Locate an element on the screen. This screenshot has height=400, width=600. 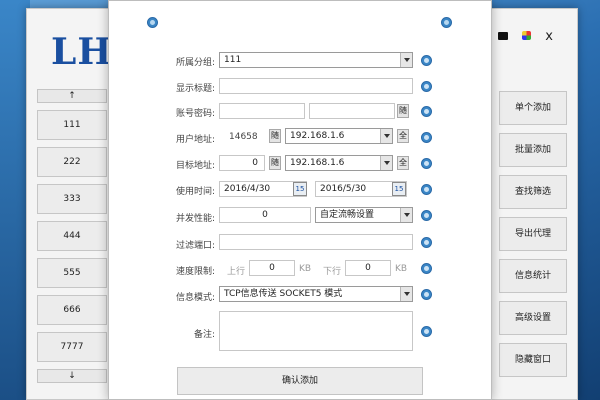
title-label: 显示标题: is located at coordinates (195, 89).